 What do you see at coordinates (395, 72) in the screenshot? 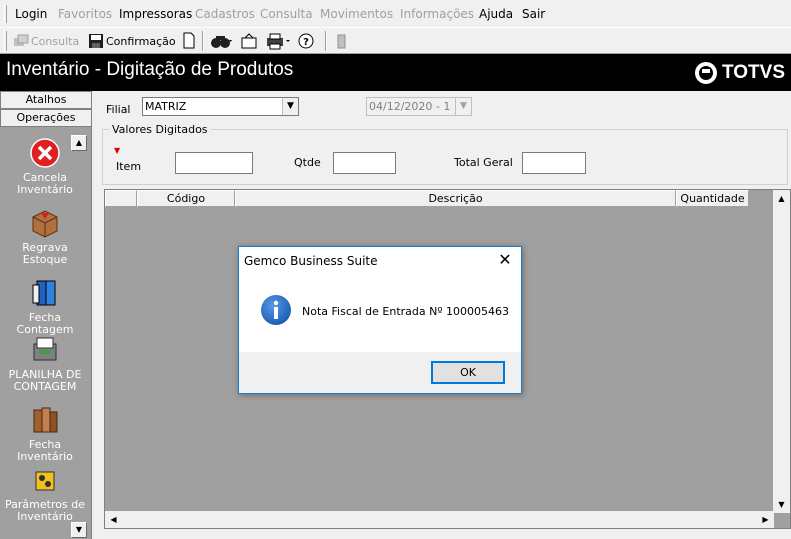
I see `window-title-bar: Inventário - Digitação de Produtos TOTVS` at bounding box center [395, 72].